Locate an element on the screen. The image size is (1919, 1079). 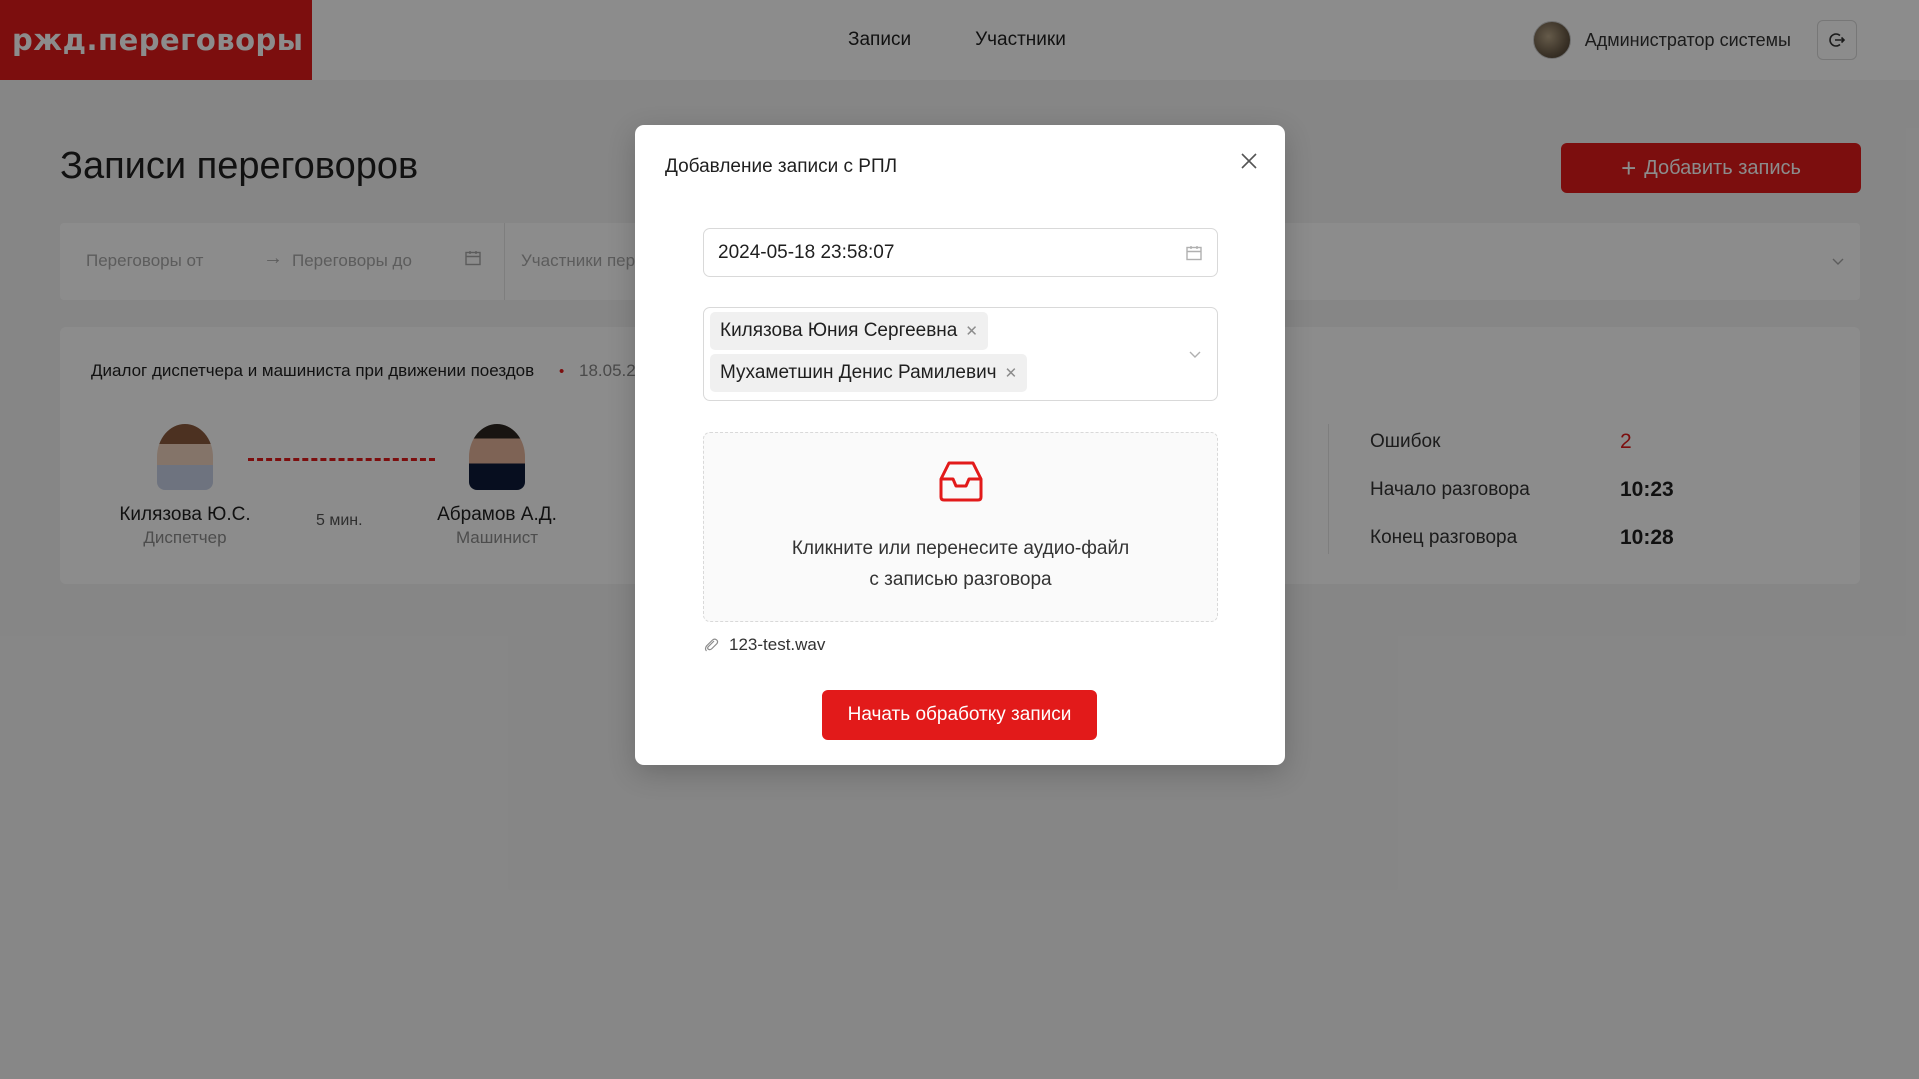
submit-label: Начать обработку записи is located at coordinates (959, 714).